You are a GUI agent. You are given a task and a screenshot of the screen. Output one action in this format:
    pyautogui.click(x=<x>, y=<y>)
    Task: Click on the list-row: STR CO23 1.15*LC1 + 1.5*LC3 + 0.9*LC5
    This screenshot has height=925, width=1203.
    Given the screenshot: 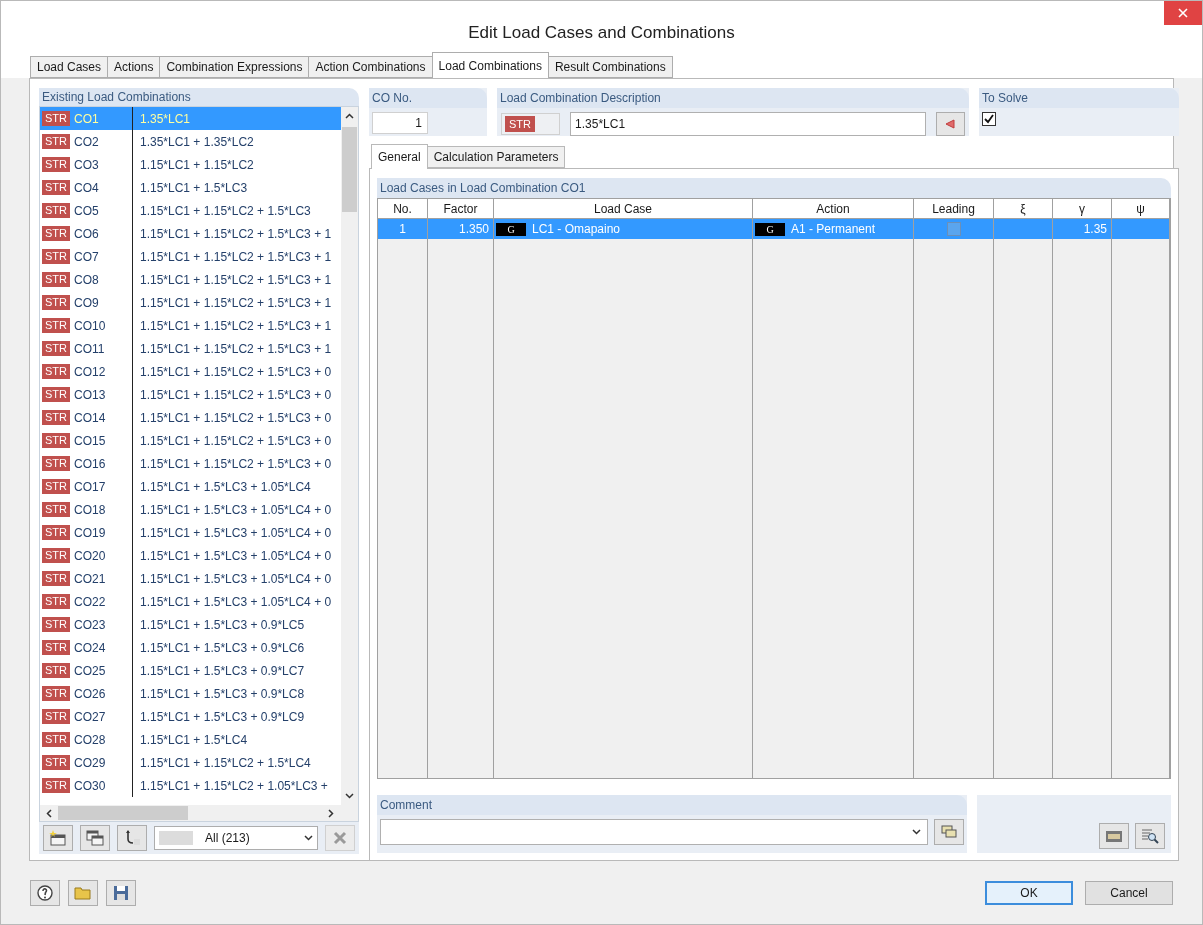 What is the action you would take?
    pyautogui.click(x=190, y=625)
    